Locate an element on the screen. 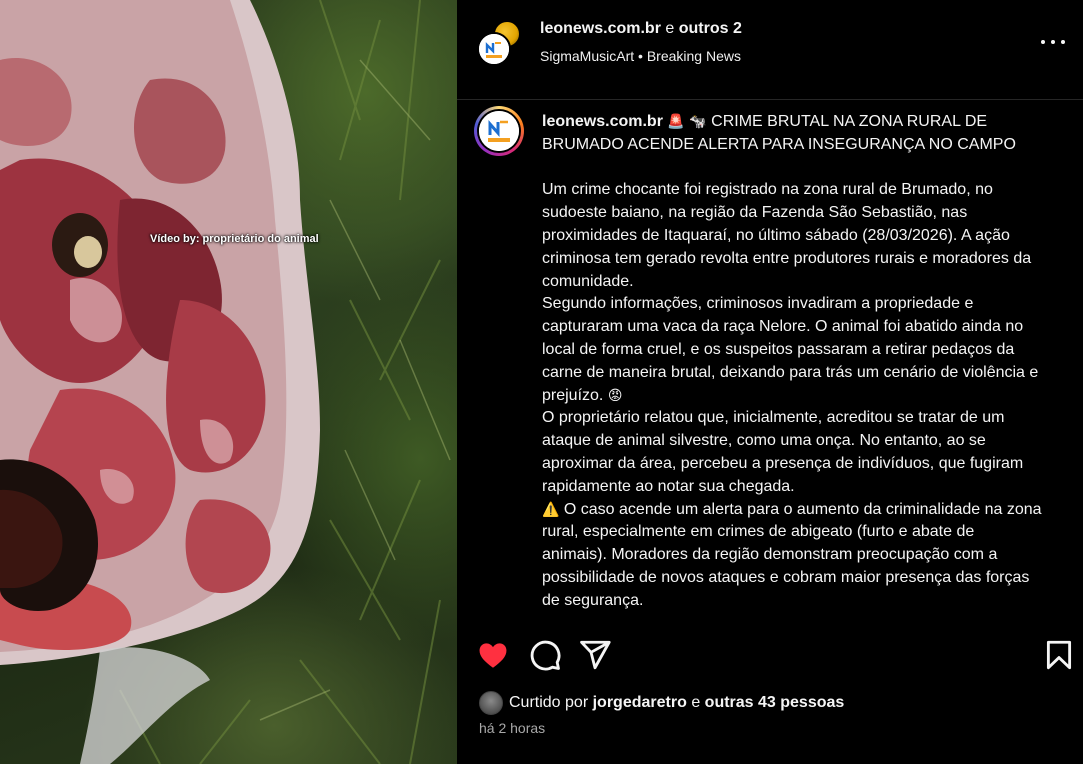 Image resolution: width=1083 pixels, height=764 pixels. header-subline: SigmaMusicArt • Breaking News is located at coordinates (640, 56).